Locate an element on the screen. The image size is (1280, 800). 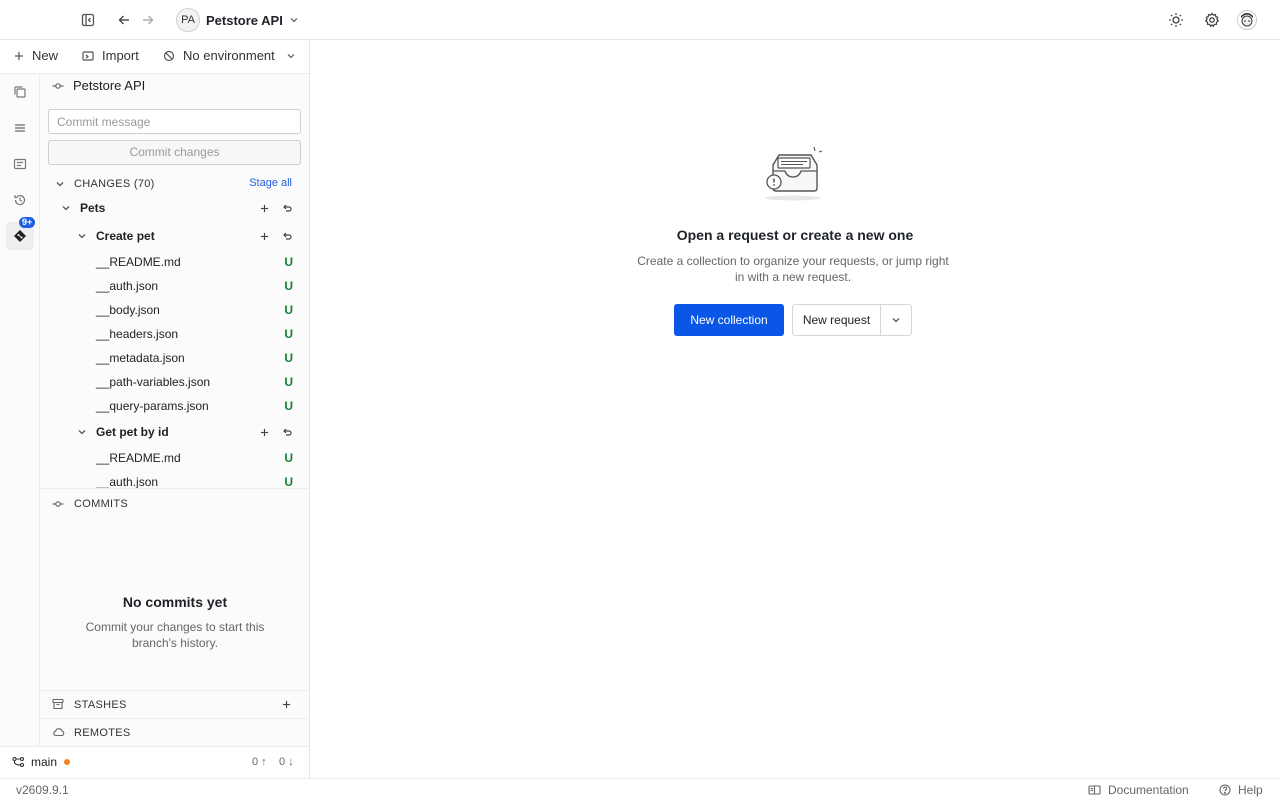
git-sync-icon: 9+ is located at coordinates (21, 233).